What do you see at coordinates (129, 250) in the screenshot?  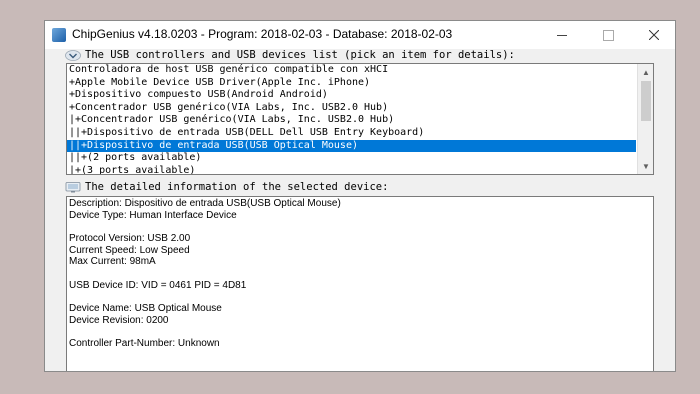 I see `detail-line: Current Speed: Low Speed` at bounding box center [129, 250].